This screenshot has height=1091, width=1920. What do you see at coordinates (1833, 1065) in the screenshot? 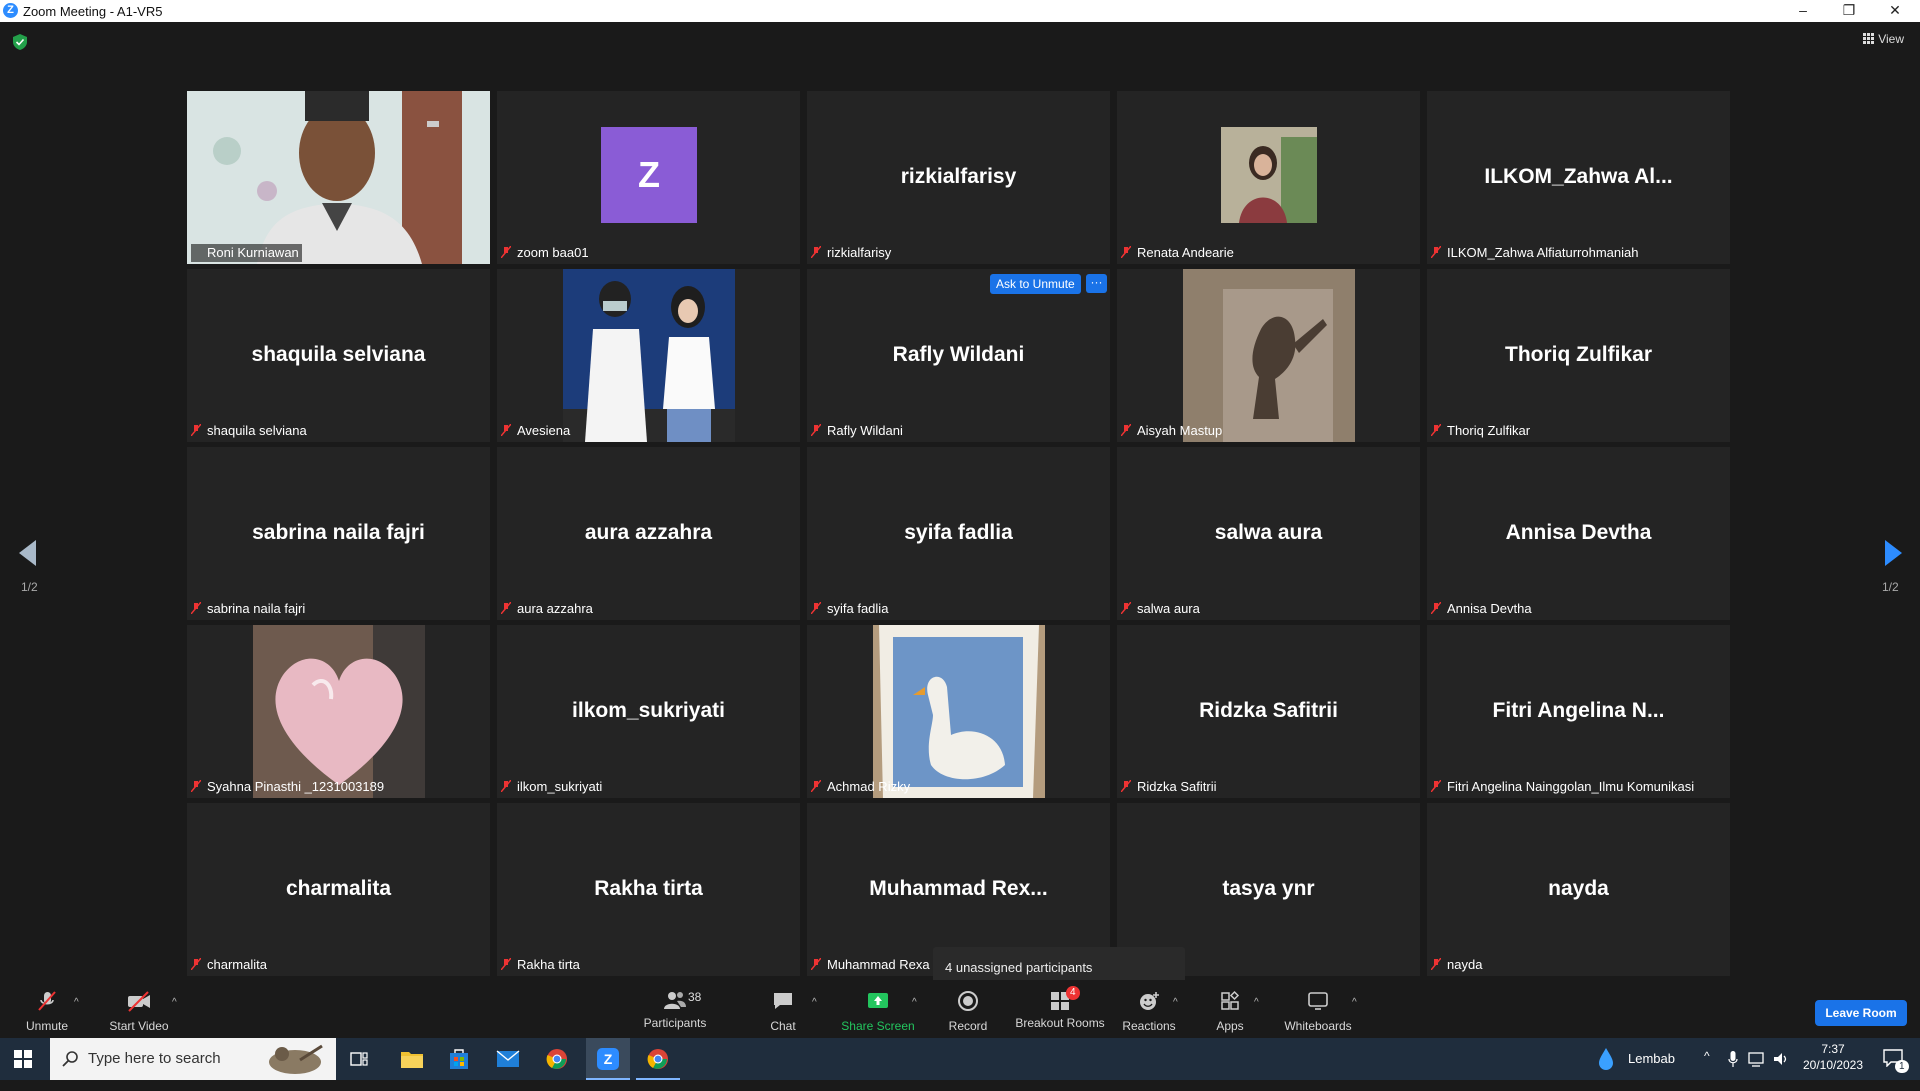
I see `clock-date: 20/10/2023` at bounding box center [1833, 1065].